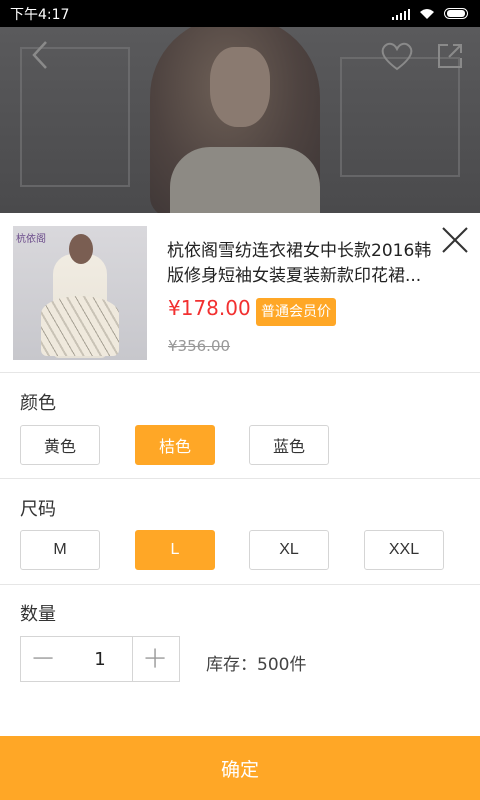 The width and height of the screenshot is (480, 800). I want to click on close-icon, so click(455, 240).